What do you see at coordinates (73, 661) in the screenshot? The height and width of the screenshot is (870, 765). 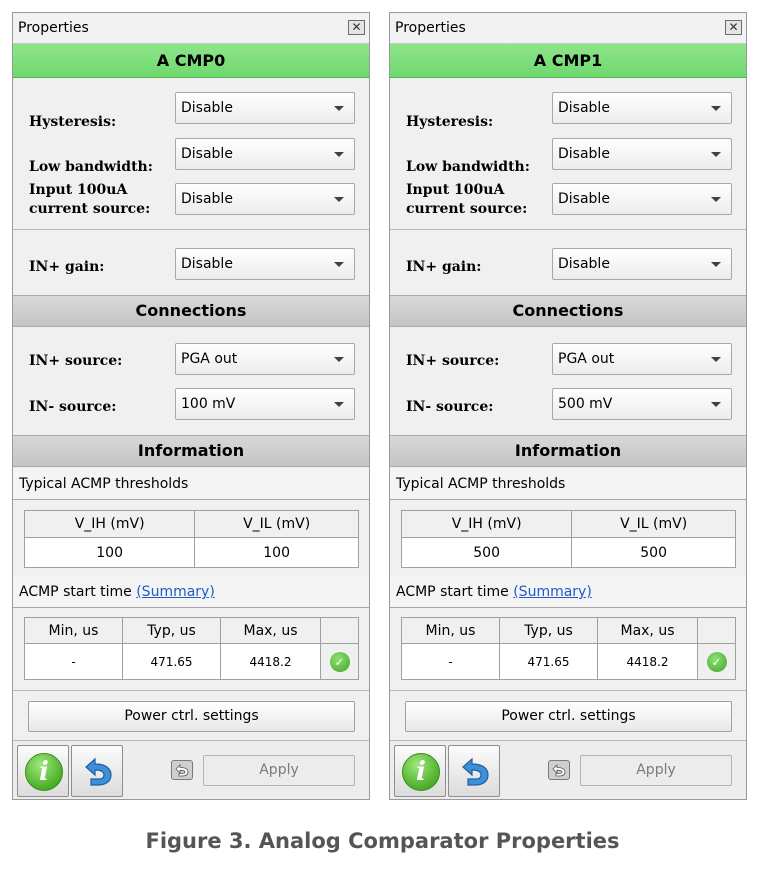 I see `table-cell-min: -` at bounding box center [73, 661].